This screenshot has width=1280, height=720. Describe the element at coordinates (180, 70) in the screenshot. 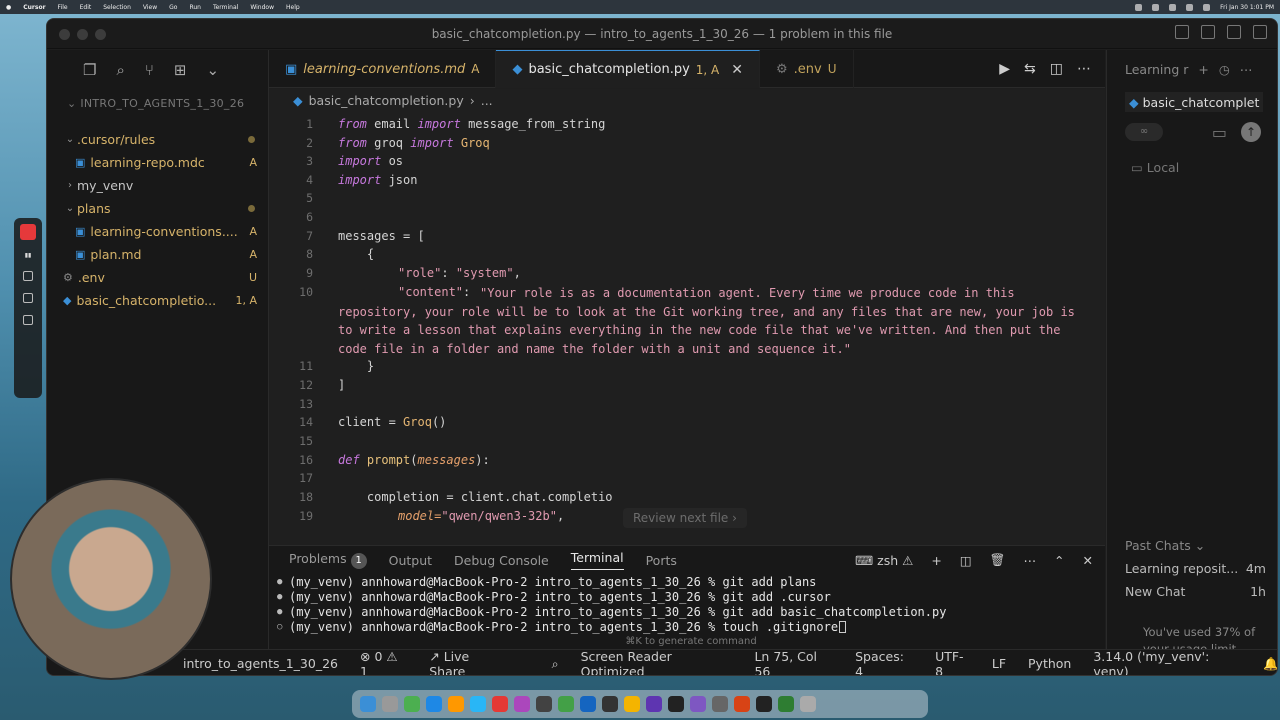

I see `extensions-icon: ⊞` at that location.